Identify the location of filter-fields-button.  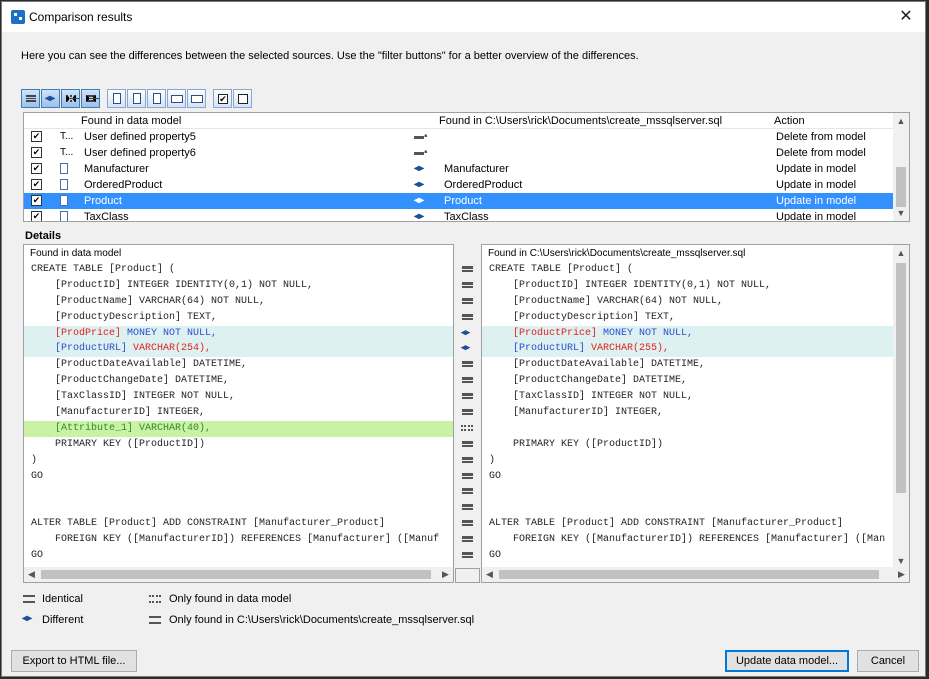
(196, 98).